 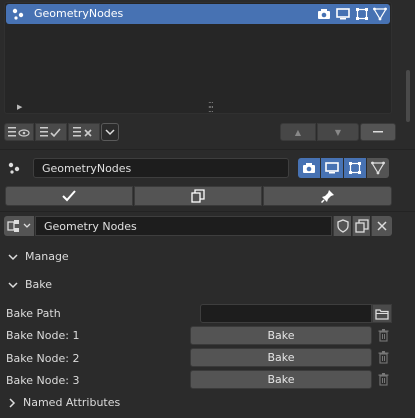 I want to click on close-icon, so click(x=382, y=226).